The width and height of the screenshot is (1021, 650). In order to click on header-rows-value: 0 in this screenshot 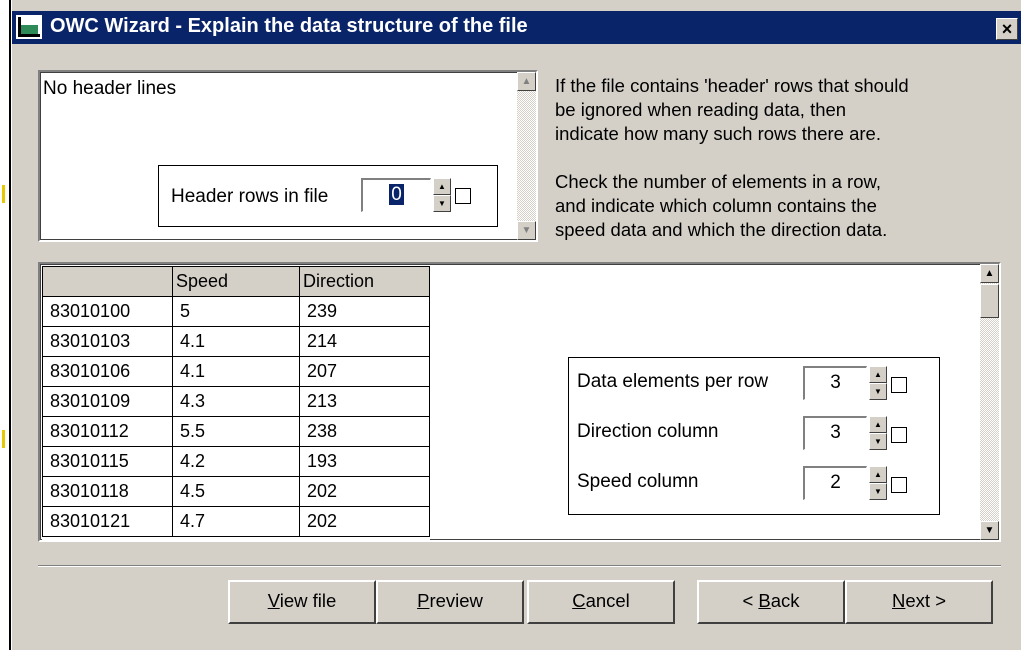, I will do `click(396, 194)`.